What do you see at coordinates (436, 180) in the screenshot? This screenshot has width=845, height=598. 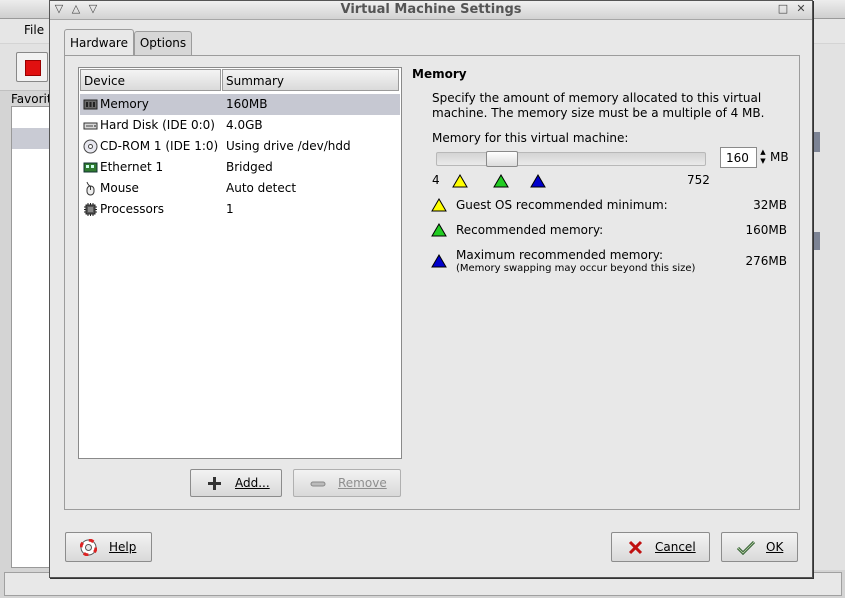 I see `slider-min-label: 4` at bounding box center [436, 180].